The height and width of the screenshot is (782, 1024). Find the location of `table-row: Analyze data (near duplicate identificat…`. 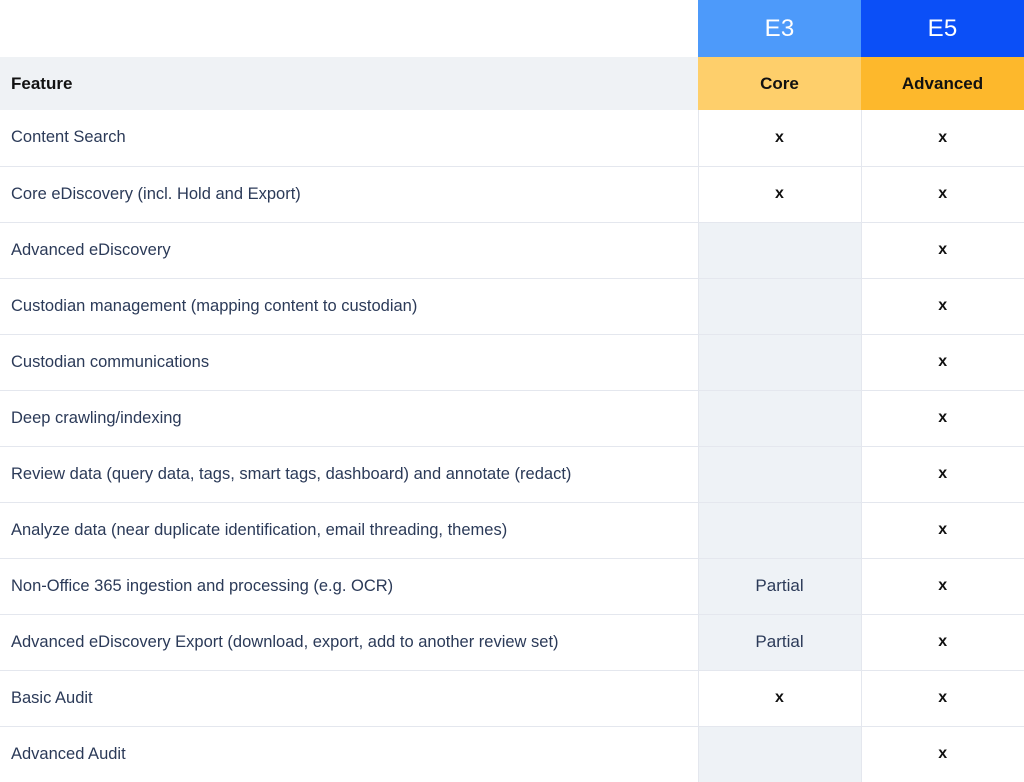

table-row: Analyze data (near duplicate identificat… is located at coordinates (512, 529).